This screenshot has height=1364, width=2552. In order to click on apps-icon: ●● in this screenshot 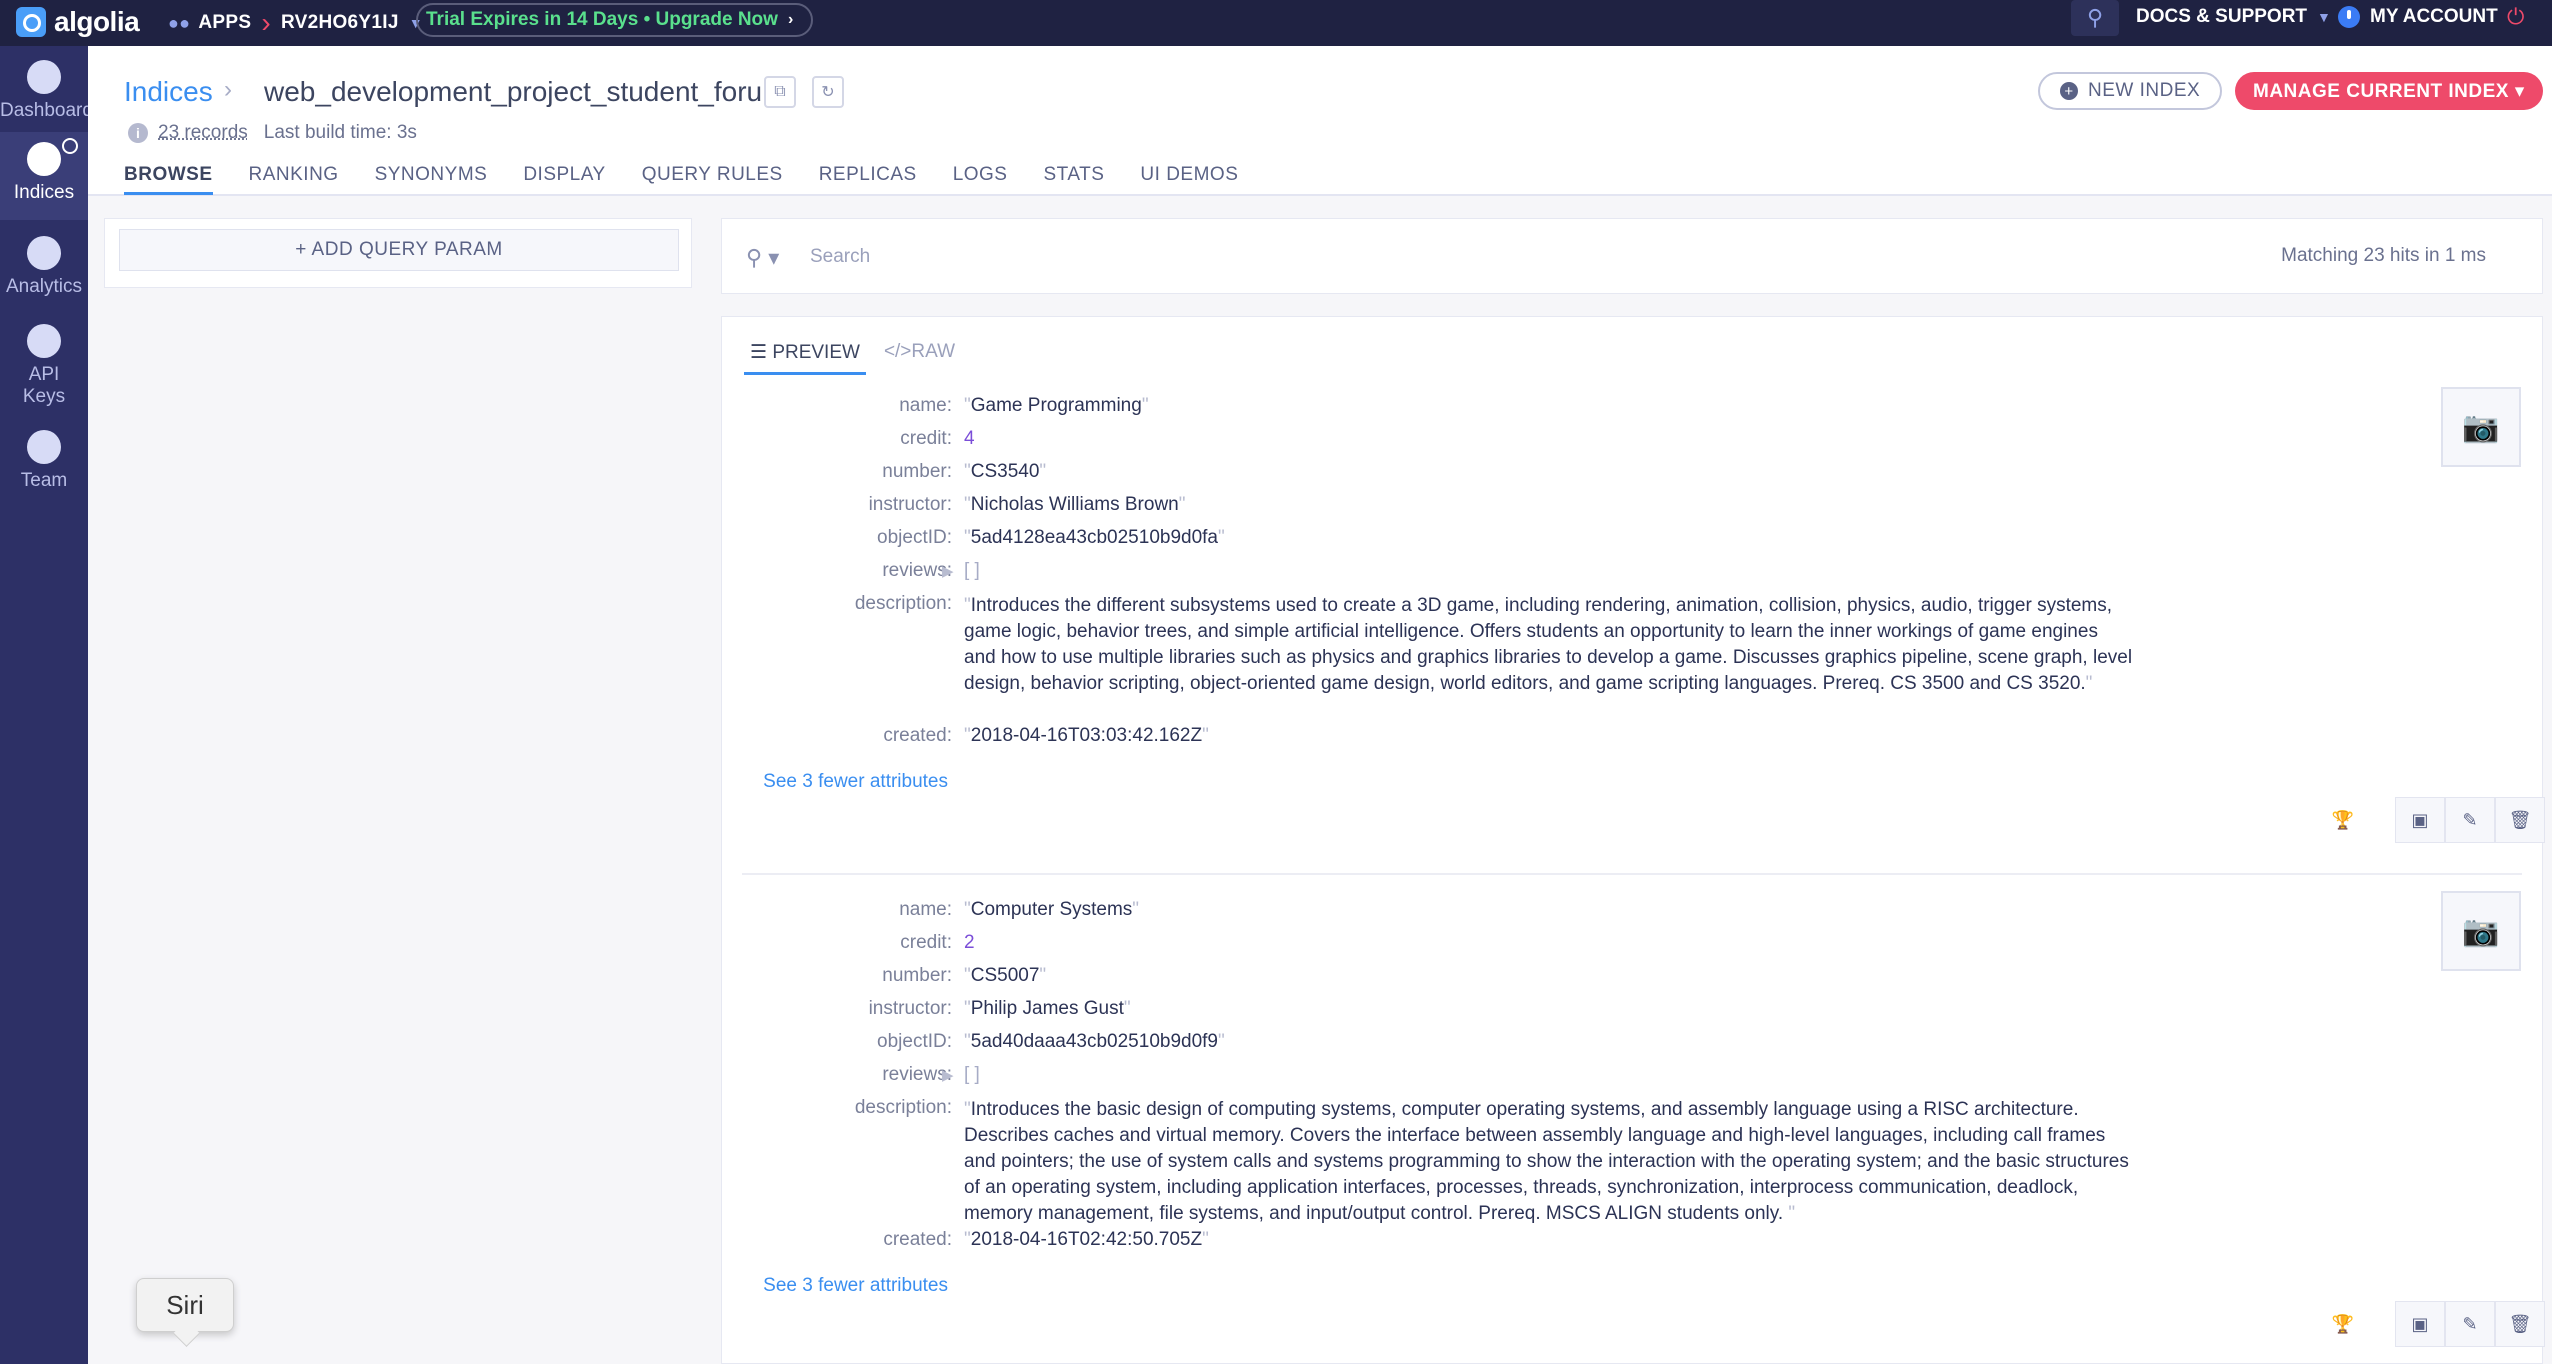, I will do `click(179, 22)`.